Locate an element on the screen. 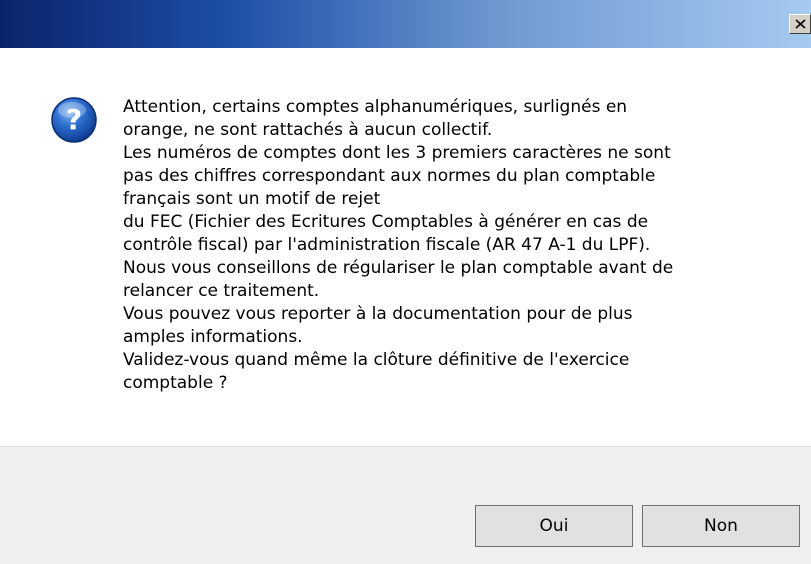  title-bar is located at coordinates (405, 24).